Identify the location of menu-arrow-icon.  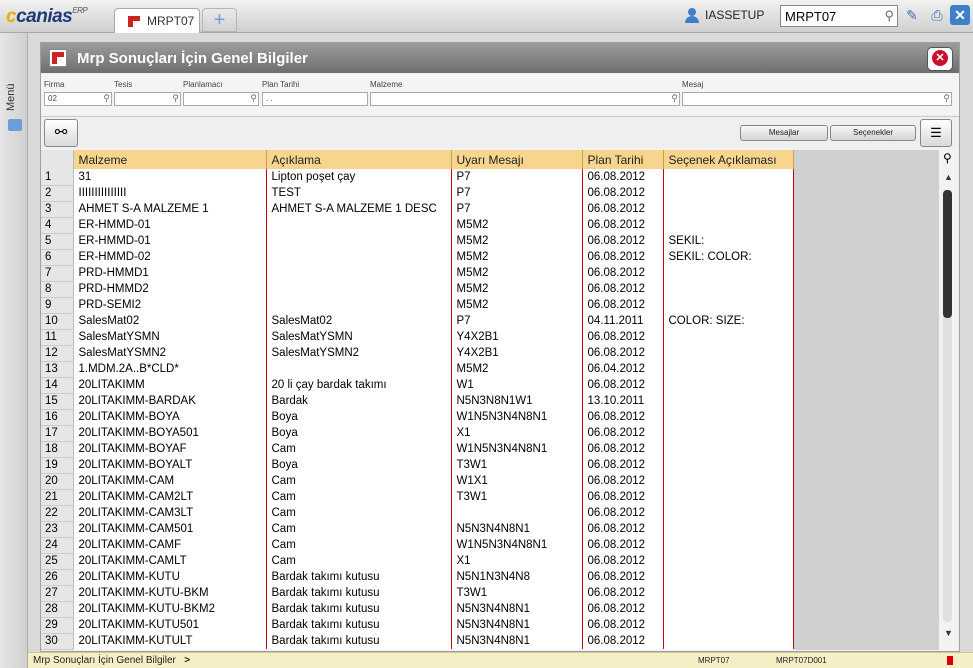
(15, 125).